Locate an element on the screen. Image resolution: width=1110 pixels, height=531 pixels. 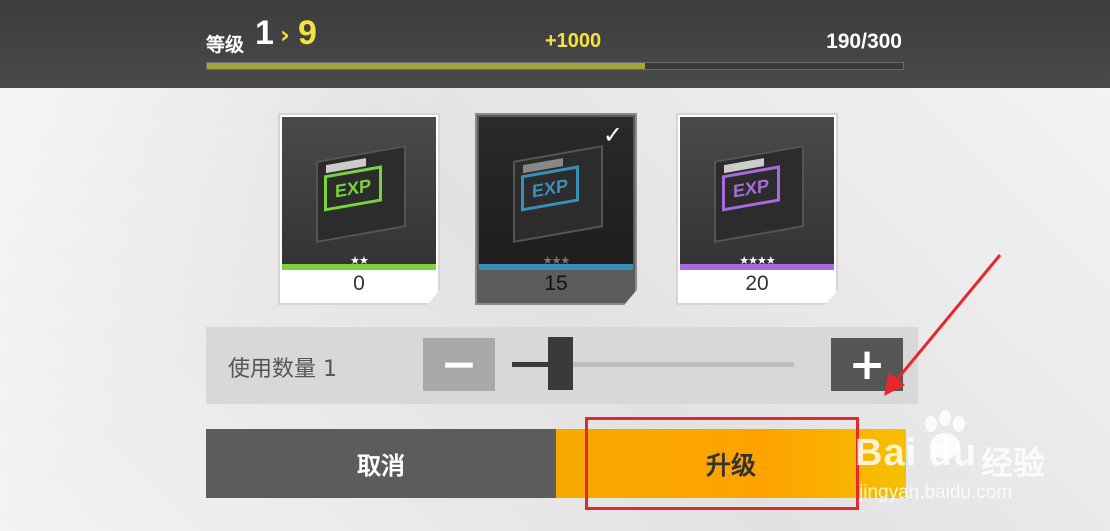
exp-total: 190/300 is located at coordinates (864, 41).